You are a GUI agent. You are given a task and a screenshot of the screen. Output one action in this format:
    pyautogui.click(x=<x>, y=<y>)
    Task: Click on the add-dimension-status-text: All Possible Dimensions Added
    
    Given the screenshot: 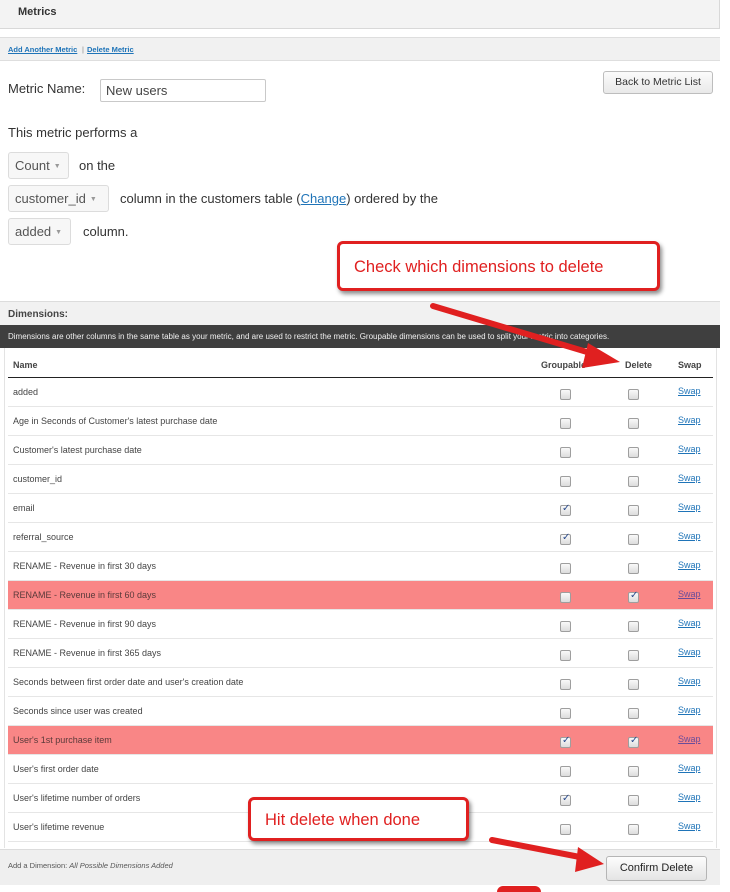 What is the action you would take?
    pyautogui.click(x=121, y=865)
    